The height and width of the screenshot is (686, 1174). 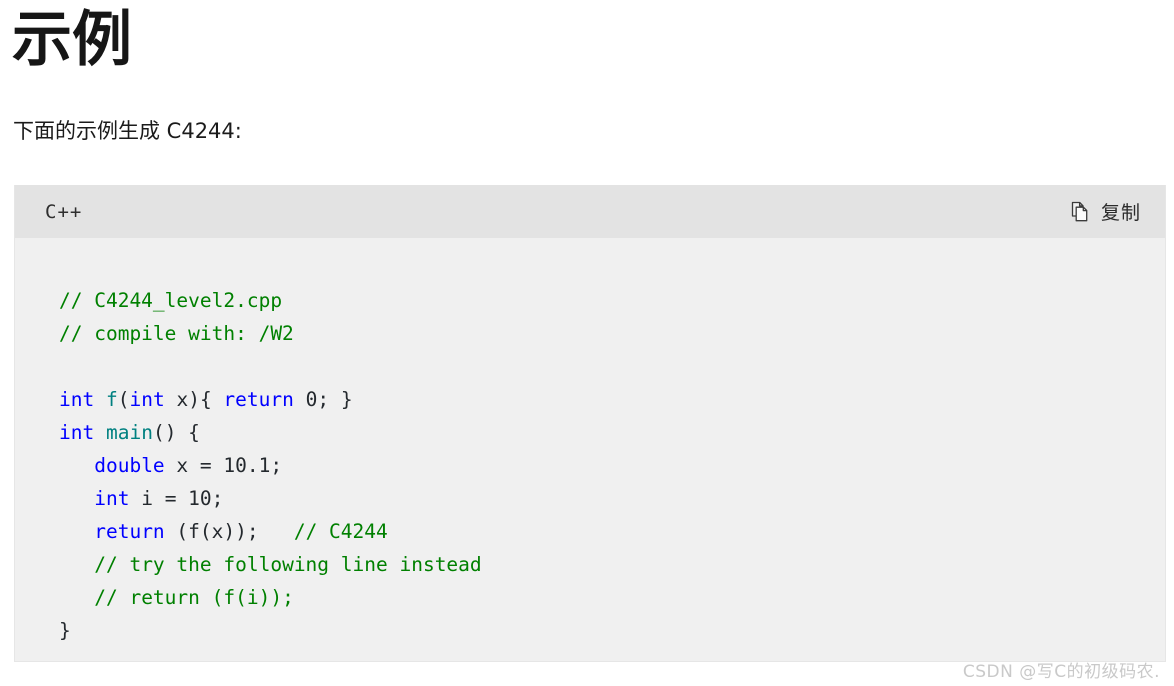 I want to click on code-line: return (f(x)); // C4244, so click(x=612, y=531).